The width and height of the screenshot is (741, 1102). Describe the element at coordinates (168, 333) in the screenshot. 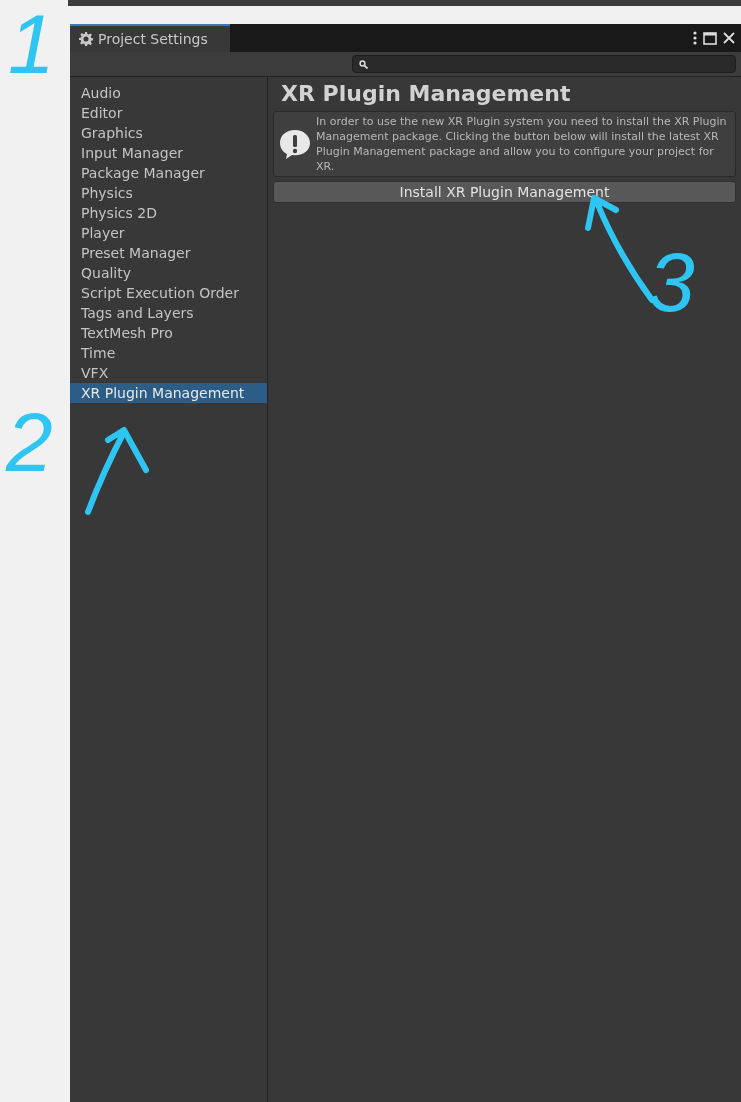

I see `sidebar-item: TextMesh Pro` at that location.